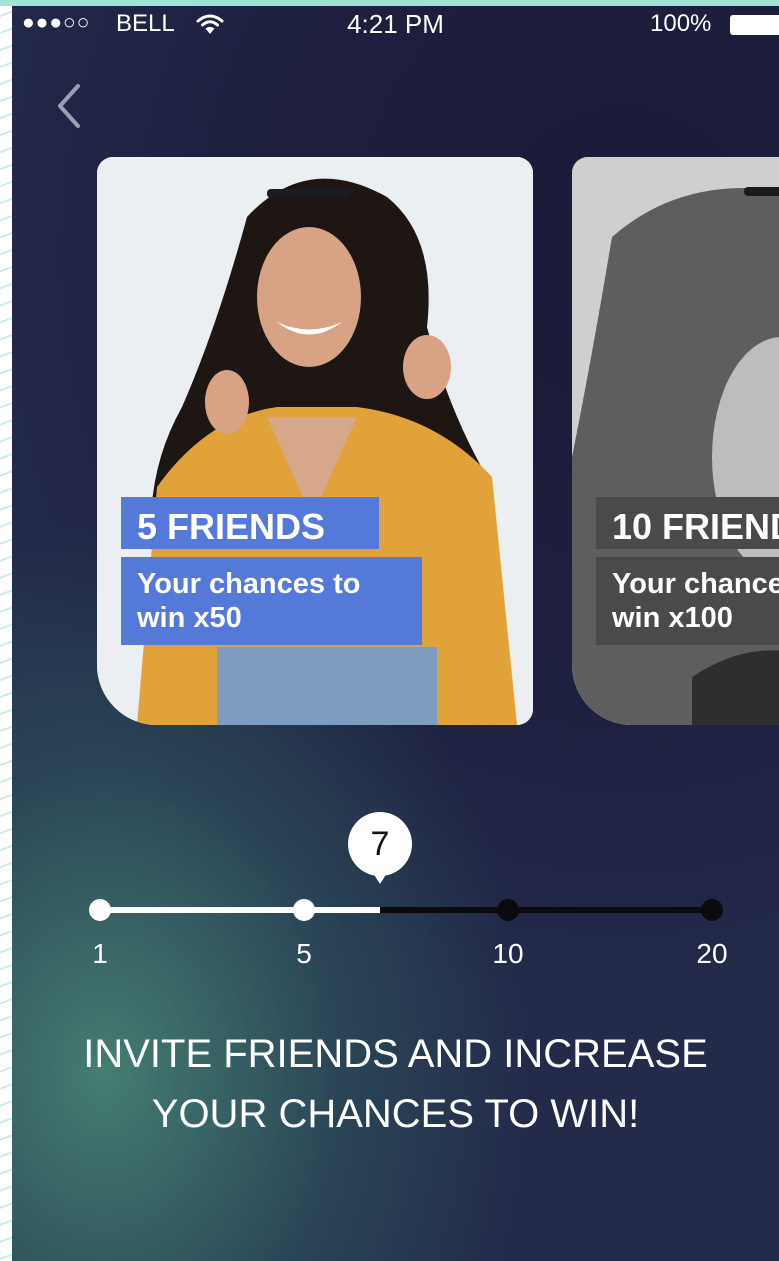 The image size is (779, 1261). What do you see at coordinates (687, 601) in the screenshot?
I see `card-chances-text: Your chances to win x100` at bounding box center [687, 601].